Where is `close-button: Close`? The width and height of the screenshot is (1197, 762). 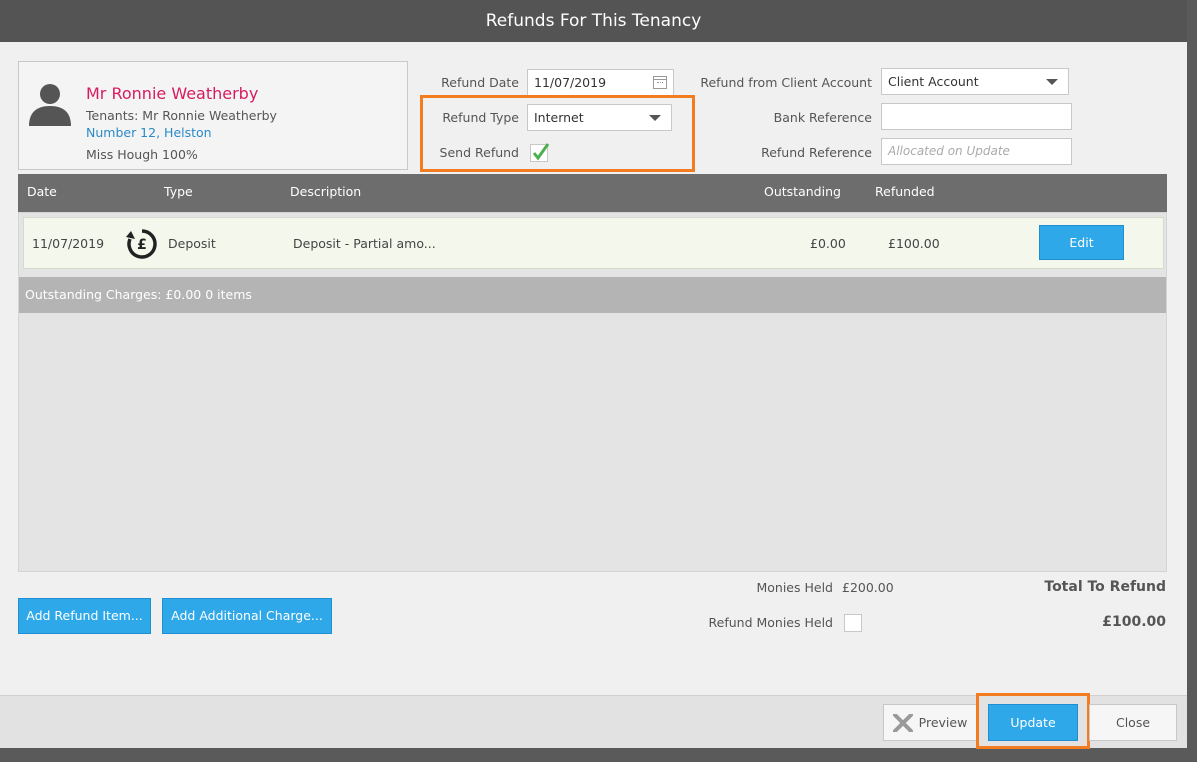
close-button: Close is located at coordinates (1133, 722).